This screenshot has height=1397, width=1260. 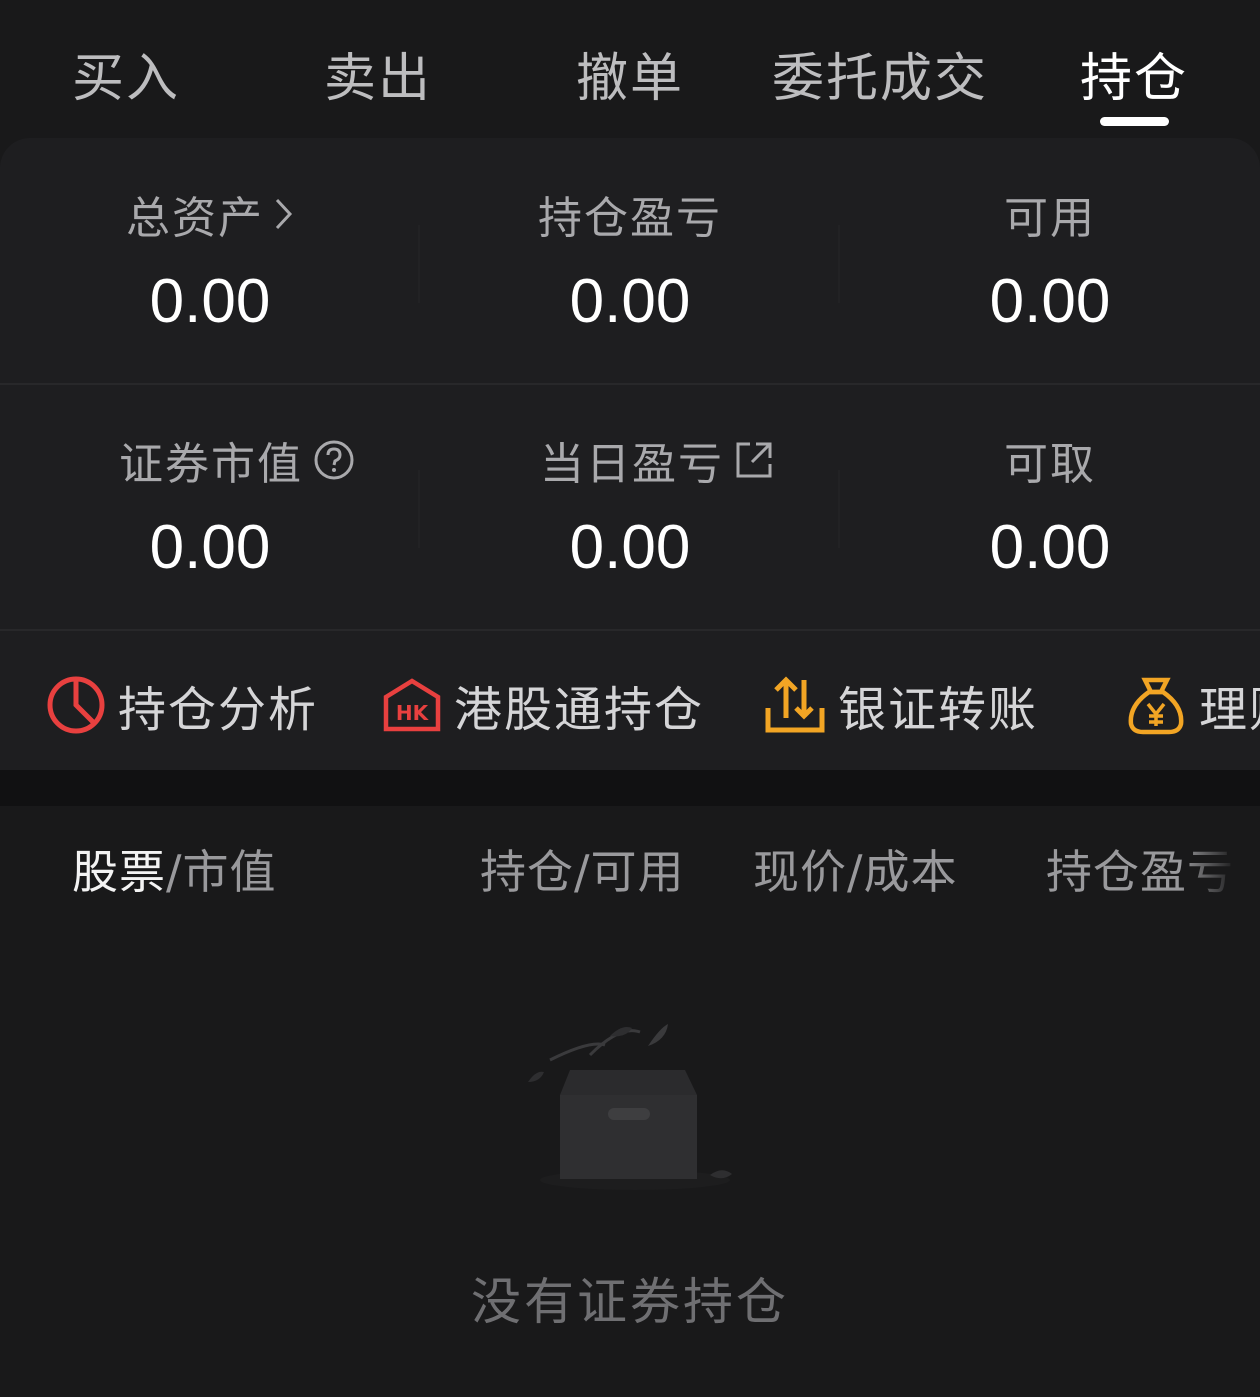 What do you see at coordinates (880, 73) in the screenshot?
I see `tab-orders-trades: 委托成交` at bounding box center [880, 73].